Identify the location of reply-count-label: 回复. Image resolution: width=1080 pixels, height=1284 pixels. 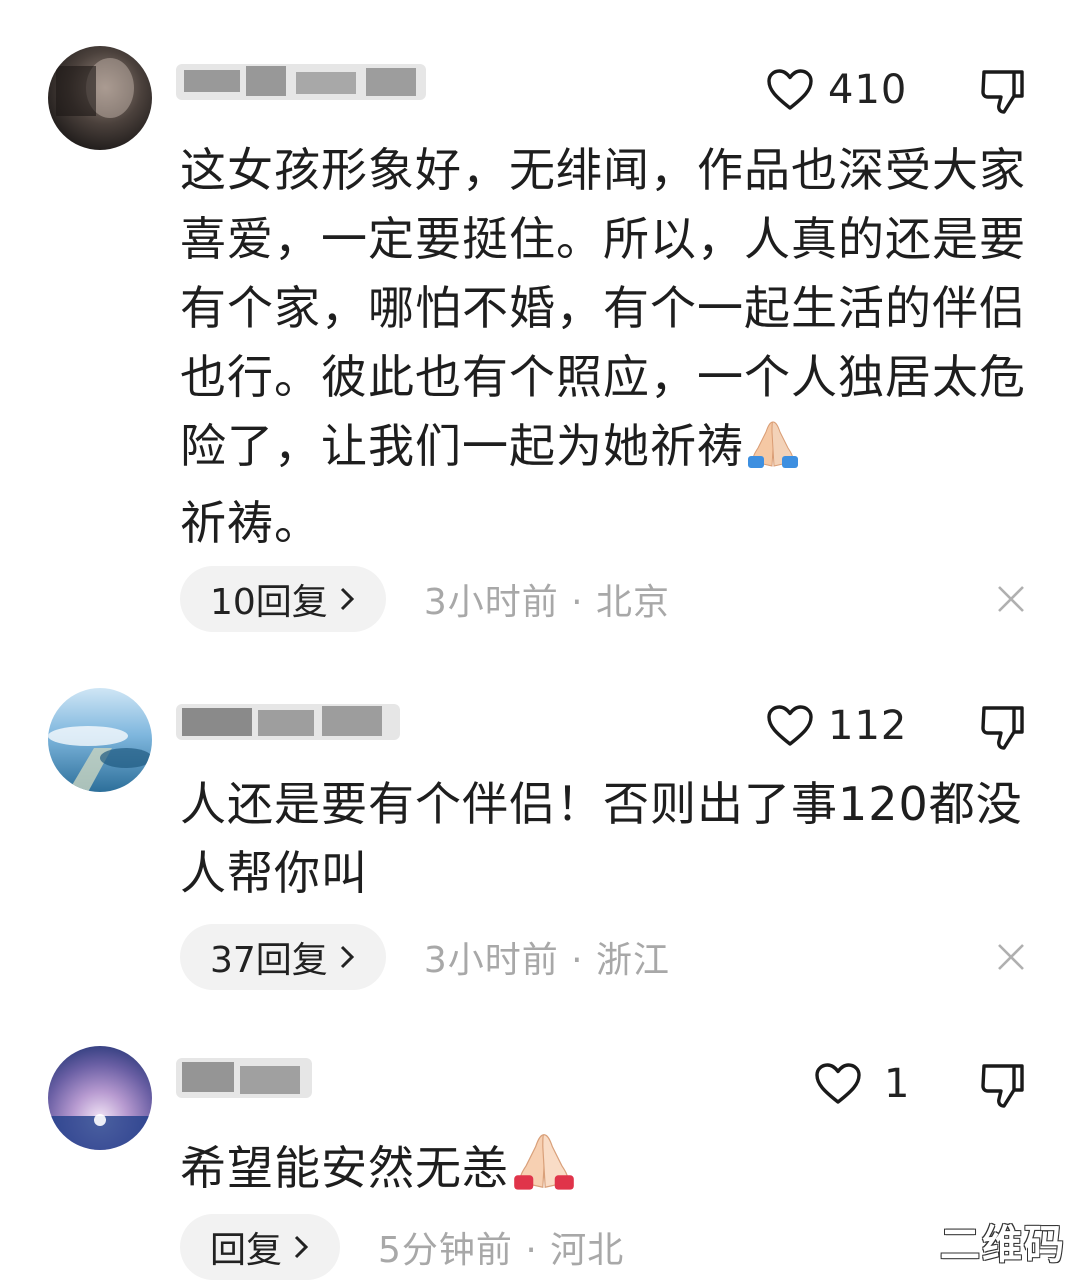
(246, 1250).